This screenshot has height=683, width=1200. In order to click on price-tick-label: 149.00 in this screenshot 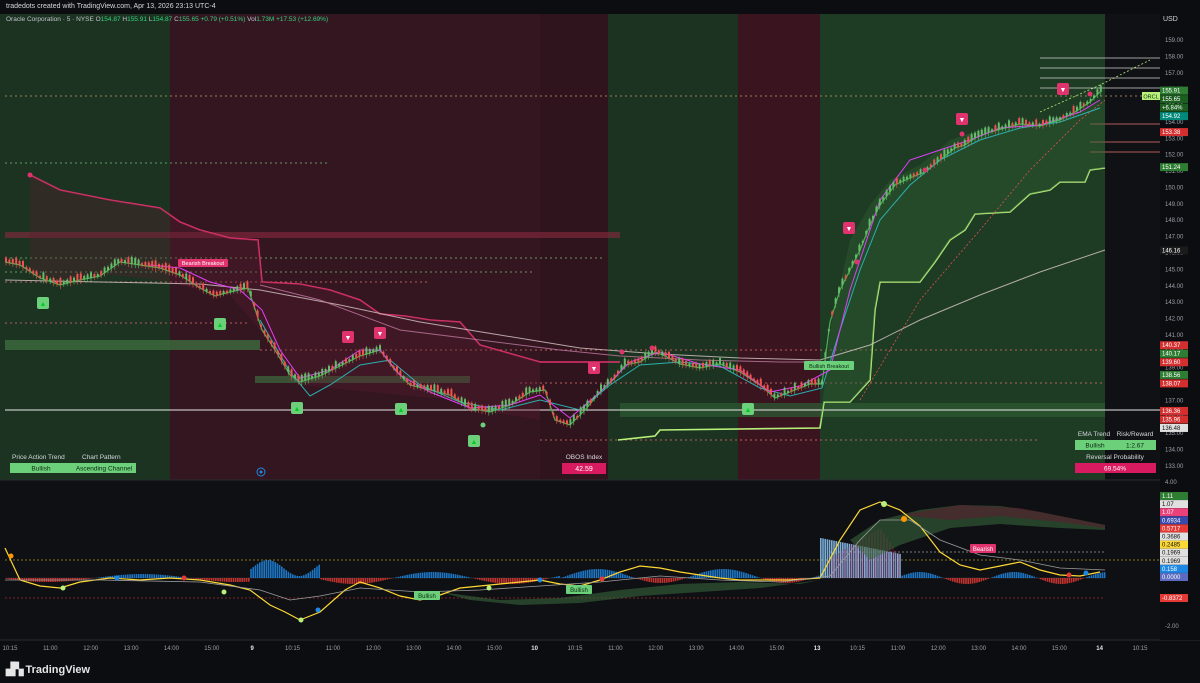, I will do `click(1174, 205)`.